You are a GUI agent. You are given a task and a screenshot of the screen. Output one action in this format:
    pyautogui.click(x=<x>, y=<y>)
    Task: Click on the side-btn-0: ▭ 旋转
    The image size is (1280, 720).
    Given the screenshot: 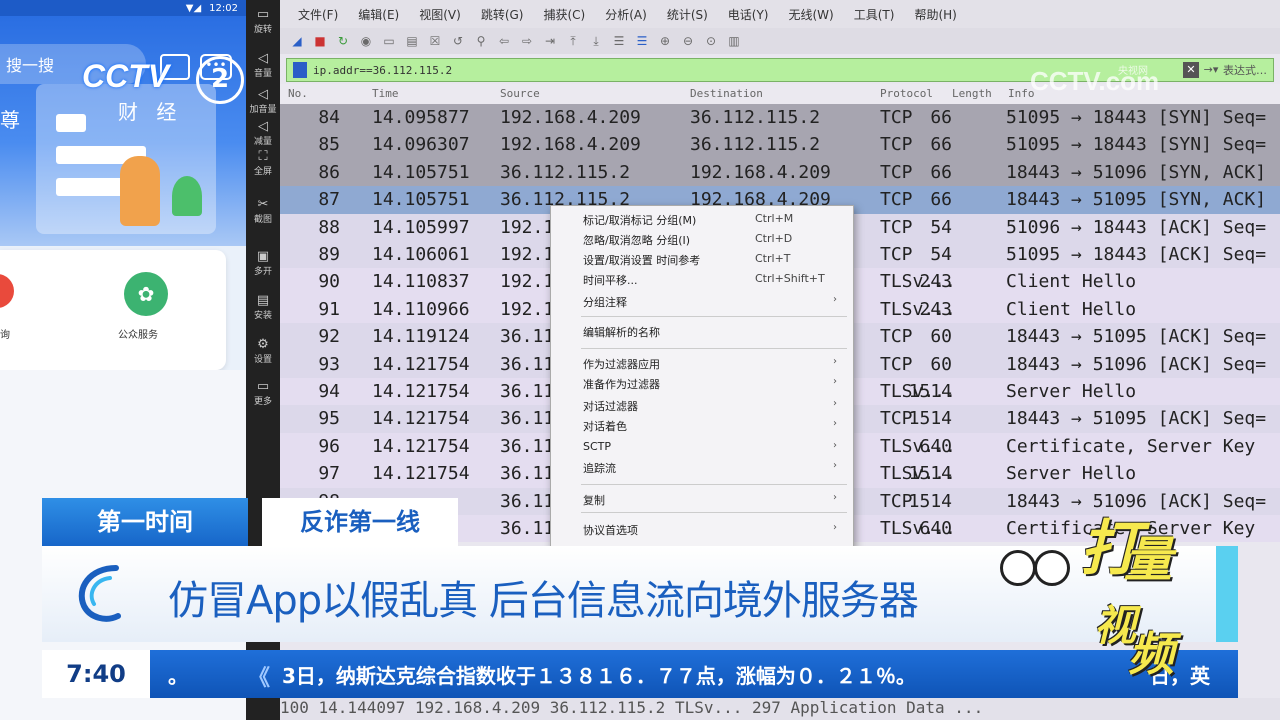 What is the action you would take?
    pyautogui.click(x=263, y=22)
    